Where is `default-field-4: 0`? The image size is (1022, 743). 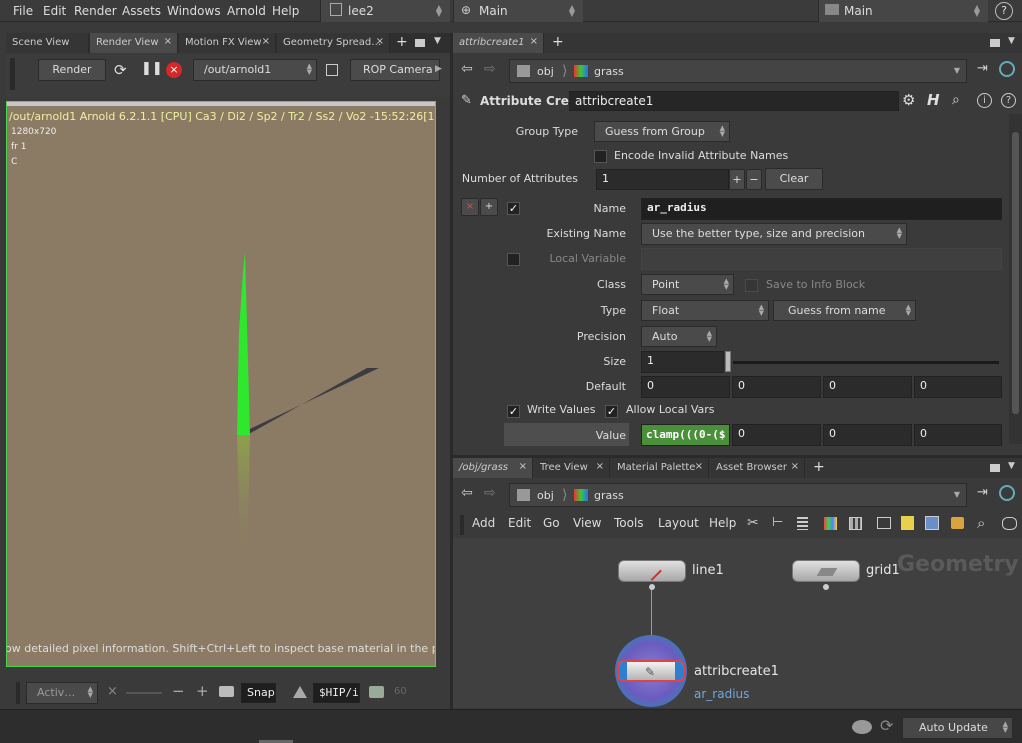
default-field-4: 0 is located at coordinates (958, 387).